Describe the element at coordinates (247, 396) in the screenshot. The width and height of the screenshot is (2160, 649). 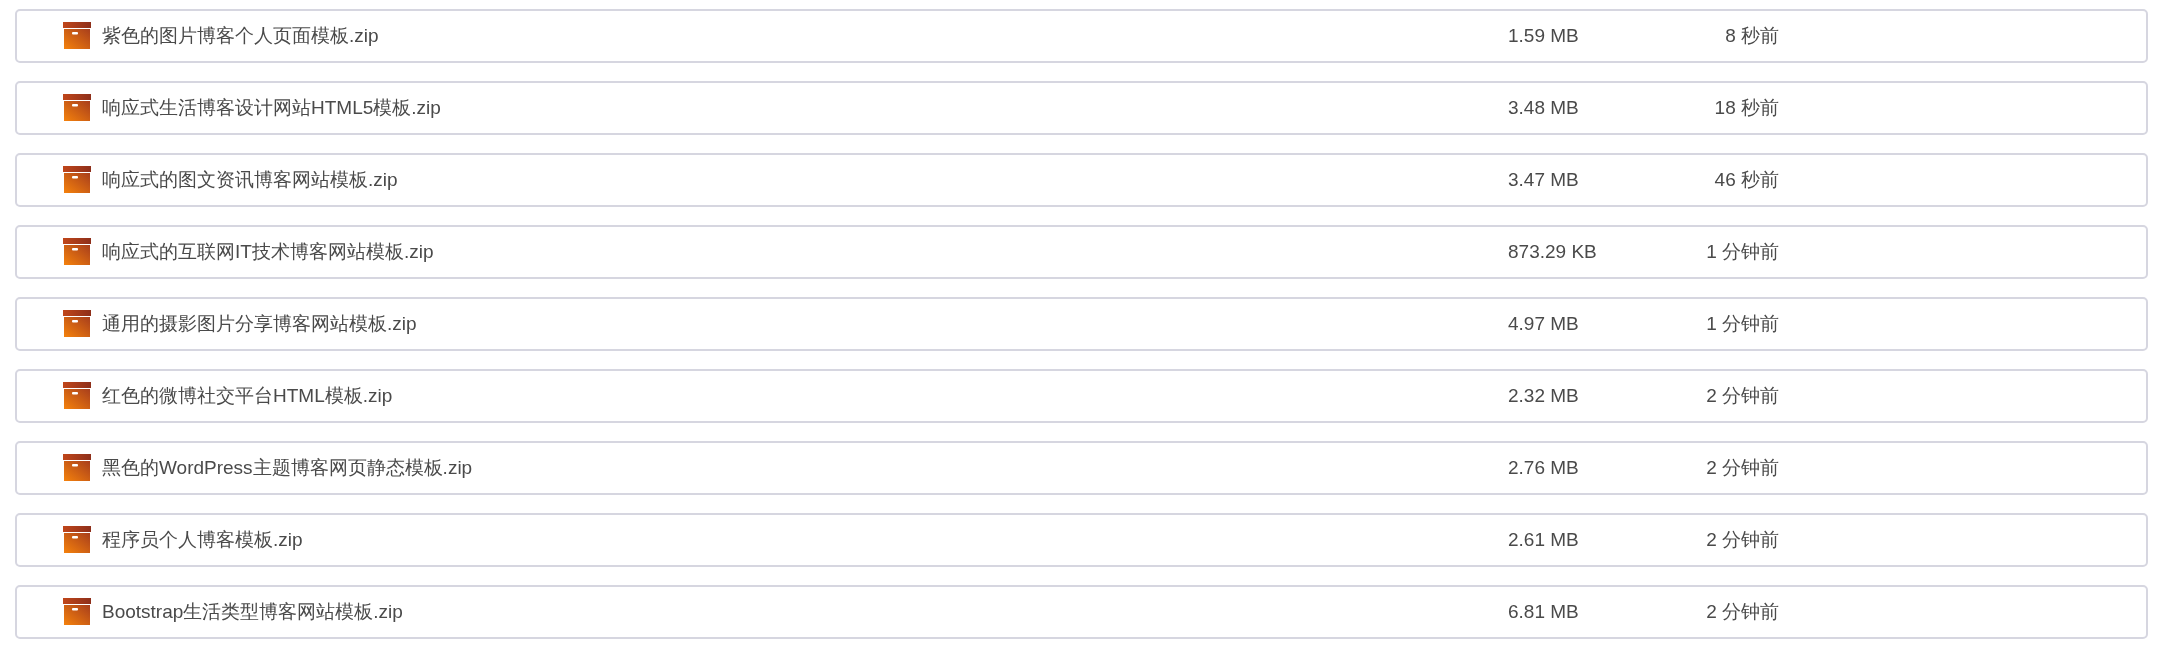
I see `file-name: 红色的微博社交平台HTML模板.zip` at that location.